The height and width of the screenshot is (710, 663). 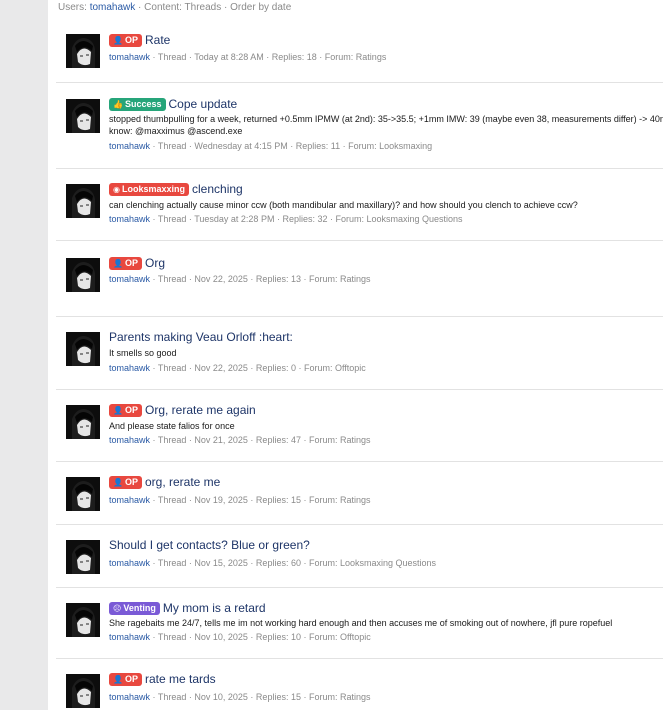 What do you see at coordinates (217, 189) in the screenshot?
I see `thread-title-link: clenching` at bounding box center [217, 189].